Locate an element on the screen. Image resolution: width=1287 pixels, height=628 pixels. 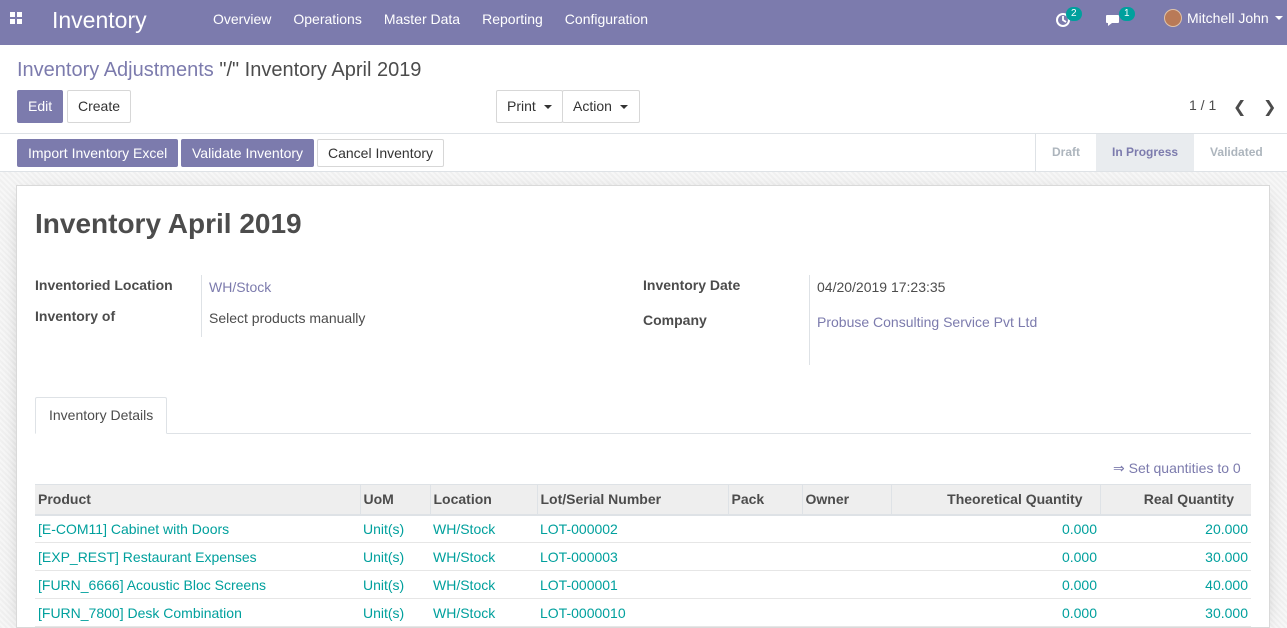
cell-lot: LOT-000002 is located at coordinates (632, 528).